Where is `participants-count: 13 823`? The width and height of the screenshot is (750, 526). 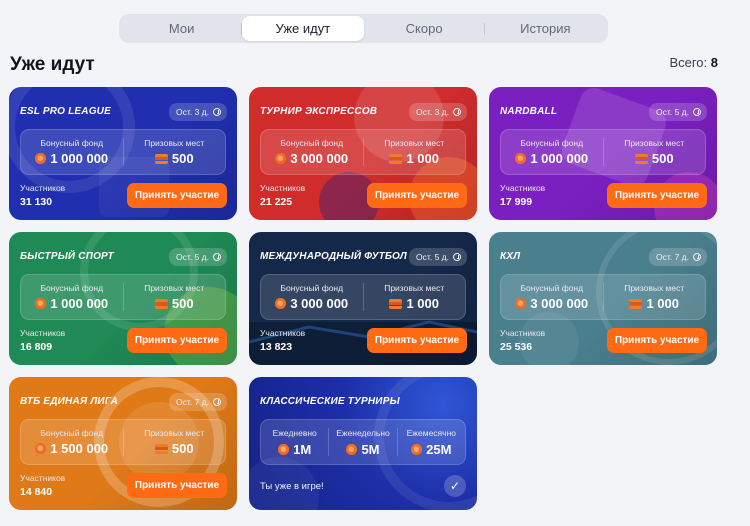 participants-count: 13 823 is located at coordinates (276, 347).